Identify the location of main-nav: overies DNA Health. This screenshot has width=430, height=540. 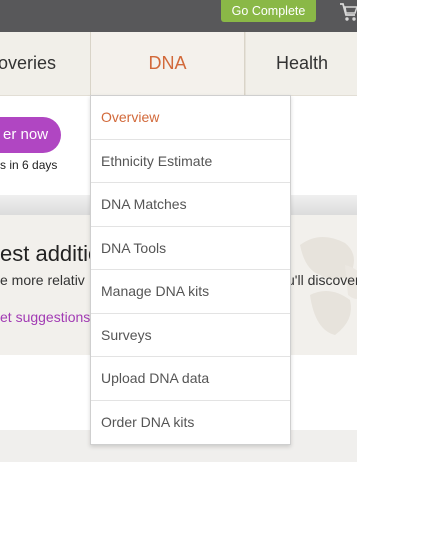
(178, 64).